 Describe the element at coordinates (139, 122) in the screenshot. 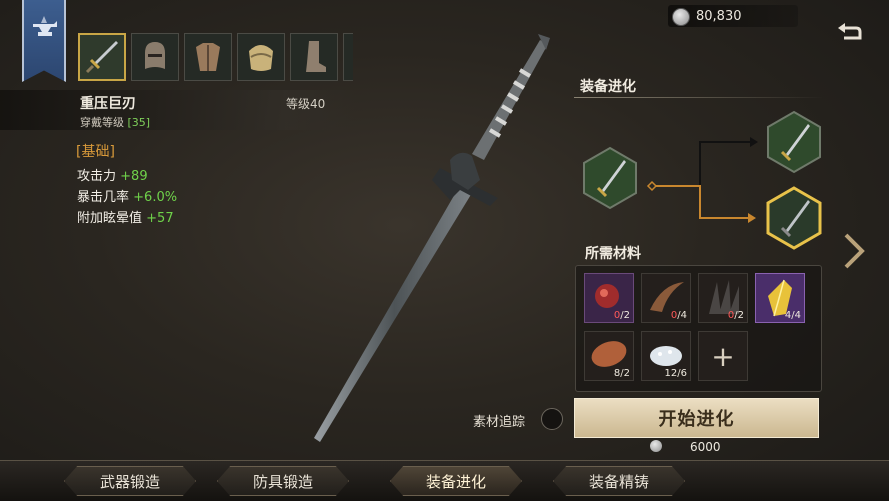

I see `wear-level-value: [35]` at that location.